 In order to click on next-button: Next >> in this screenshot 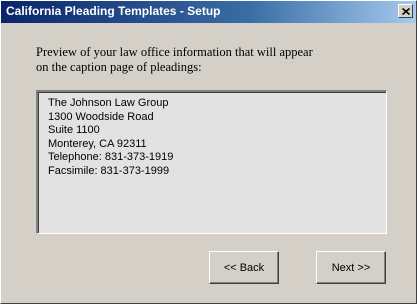, I will do `click(351, 267)`.